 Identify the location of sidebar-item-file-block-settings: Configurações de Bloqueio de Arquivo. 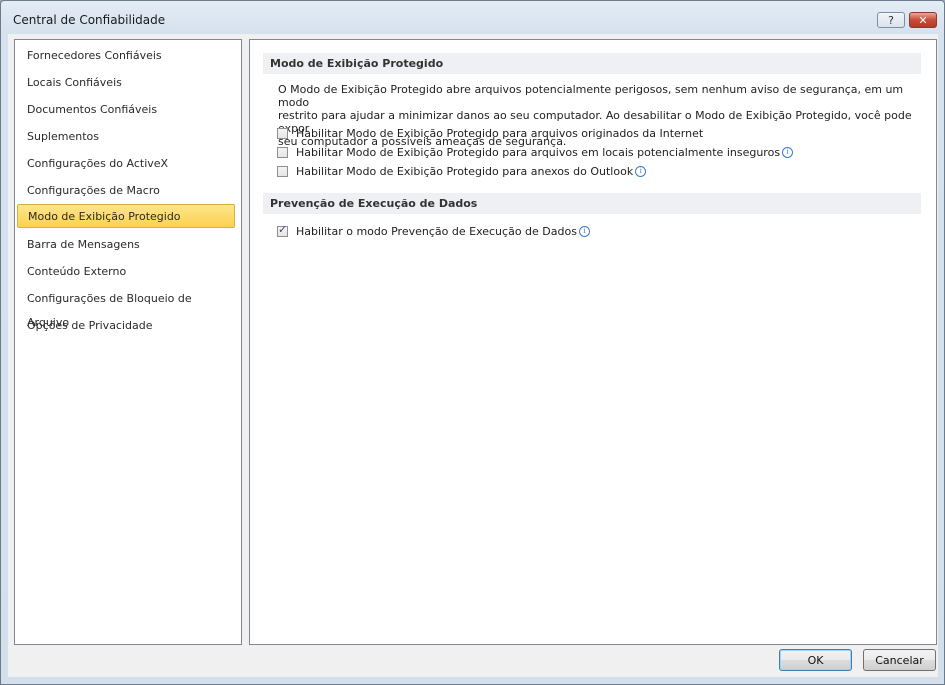
(126, 308).